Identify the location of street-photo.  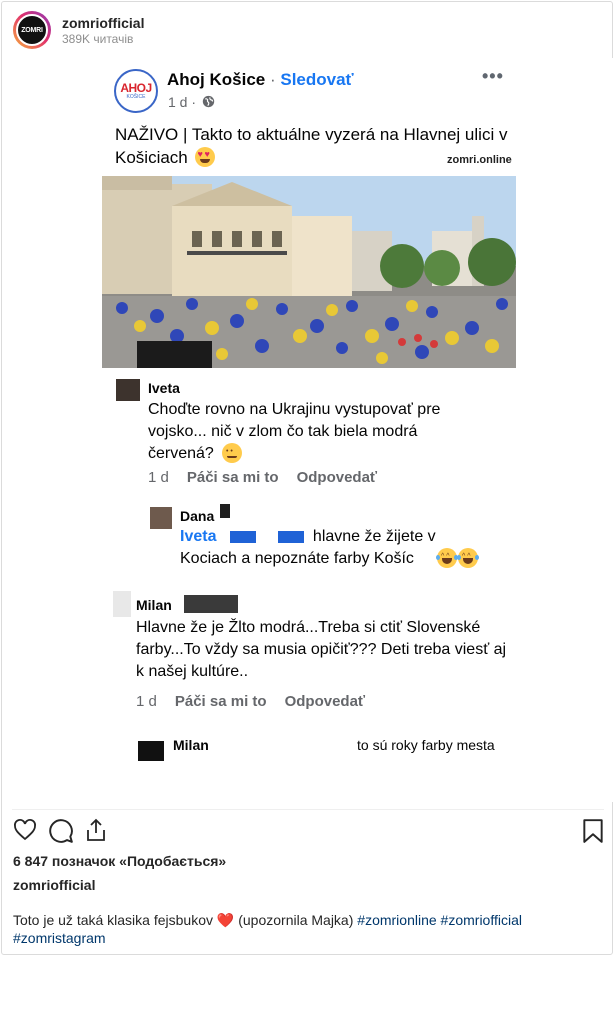
(309, 272).